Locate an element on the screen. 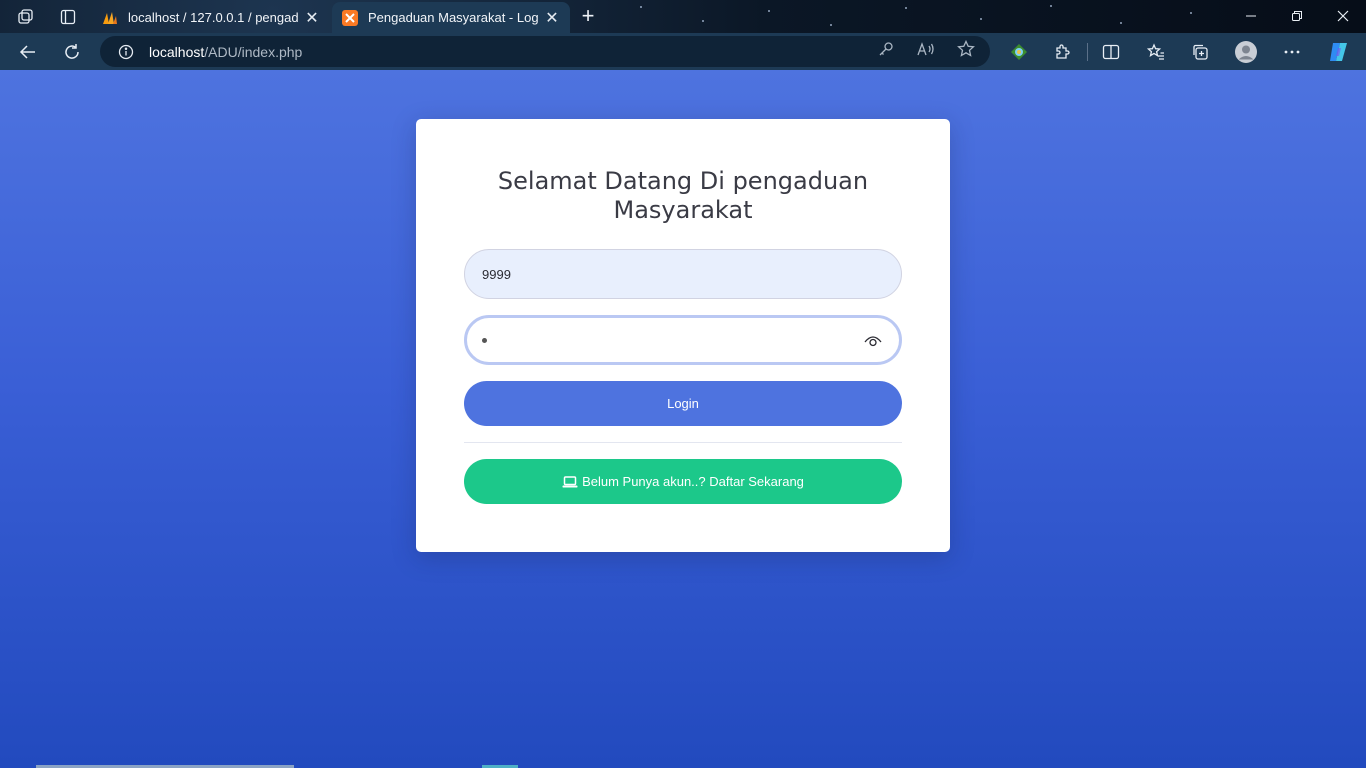  toolbar-divider is located at coordinates (1087, 52).